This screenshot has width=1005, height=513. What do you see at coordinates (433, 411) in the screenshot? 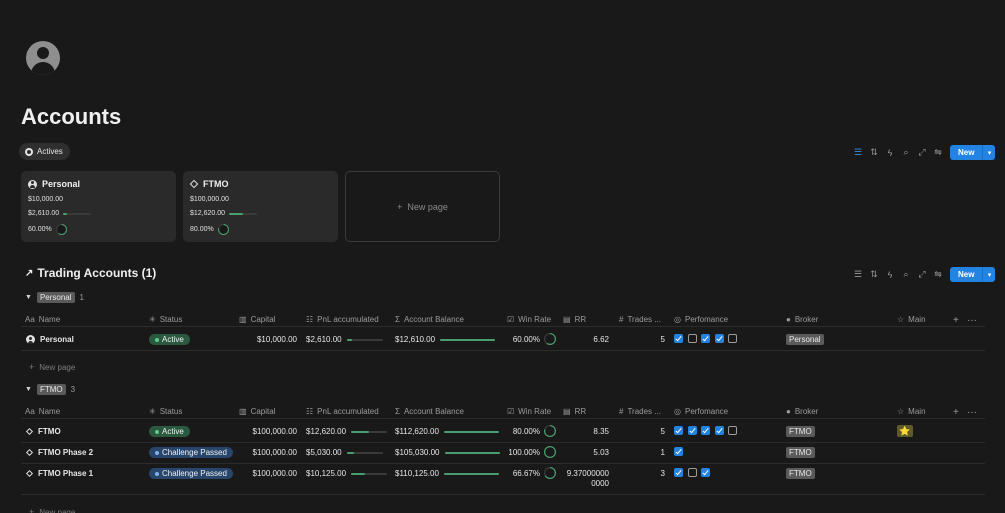
I see `column-header-label: Account Balance` at bounding box center [433, 411].